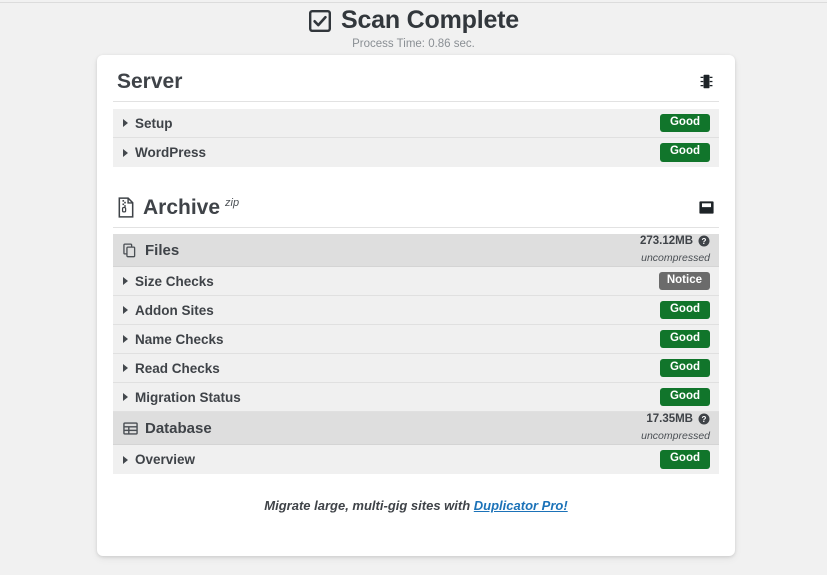 Image resolution: width=827 pixels, height=575 pixels. I want to click on row-label-overview: Overview, so click(159, 459).